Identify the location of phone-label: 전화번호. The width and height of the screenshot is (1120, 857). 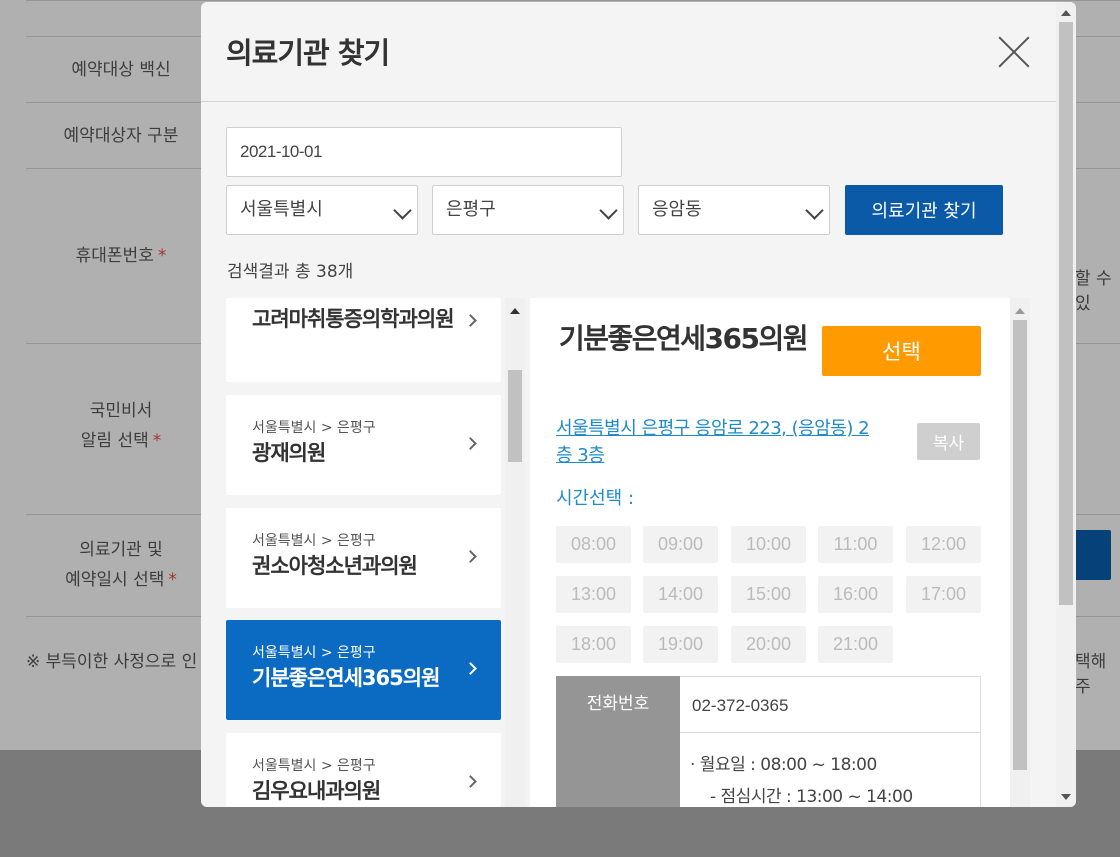
(618, 704).